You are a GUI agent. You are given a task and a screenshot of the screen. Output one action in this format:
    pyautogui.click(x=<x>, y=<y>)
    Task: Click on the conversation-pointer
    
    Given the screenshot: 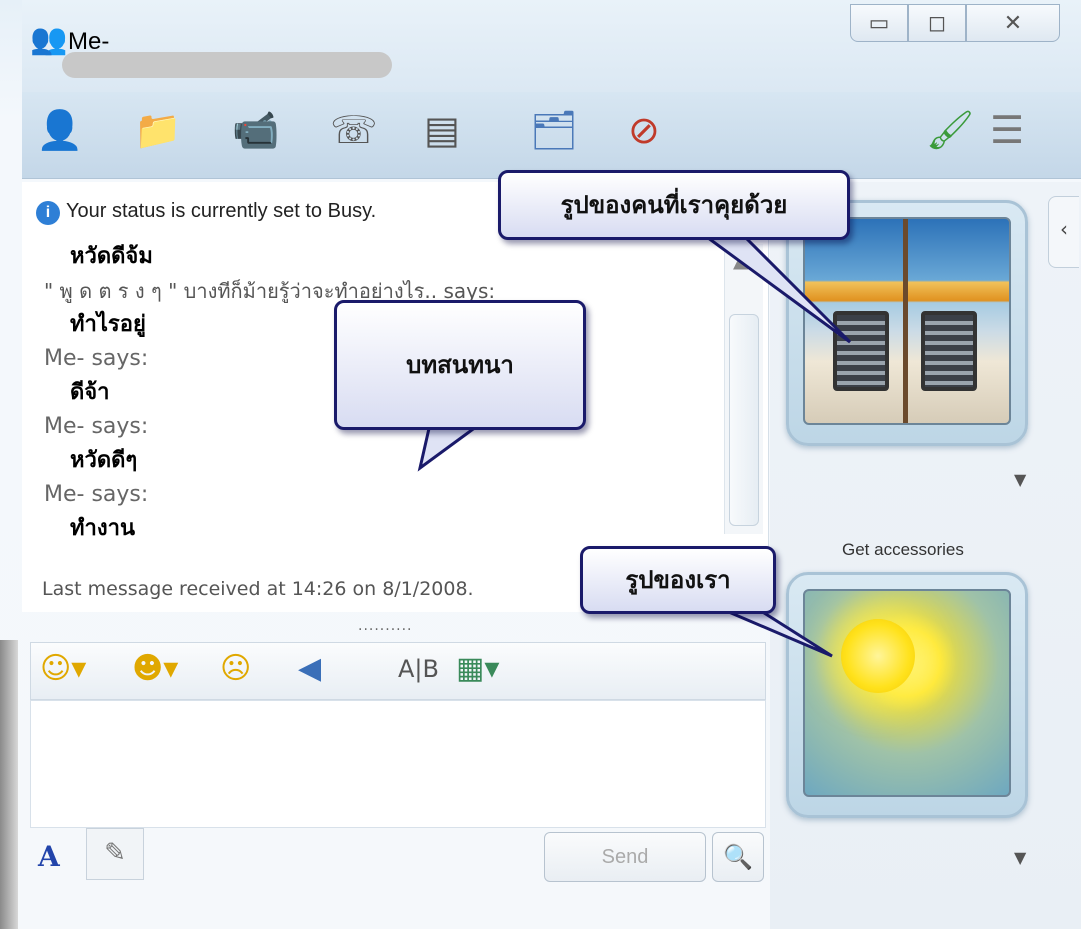 What is the action you would take?
    pyautogui.click(x=451, y=447)
    